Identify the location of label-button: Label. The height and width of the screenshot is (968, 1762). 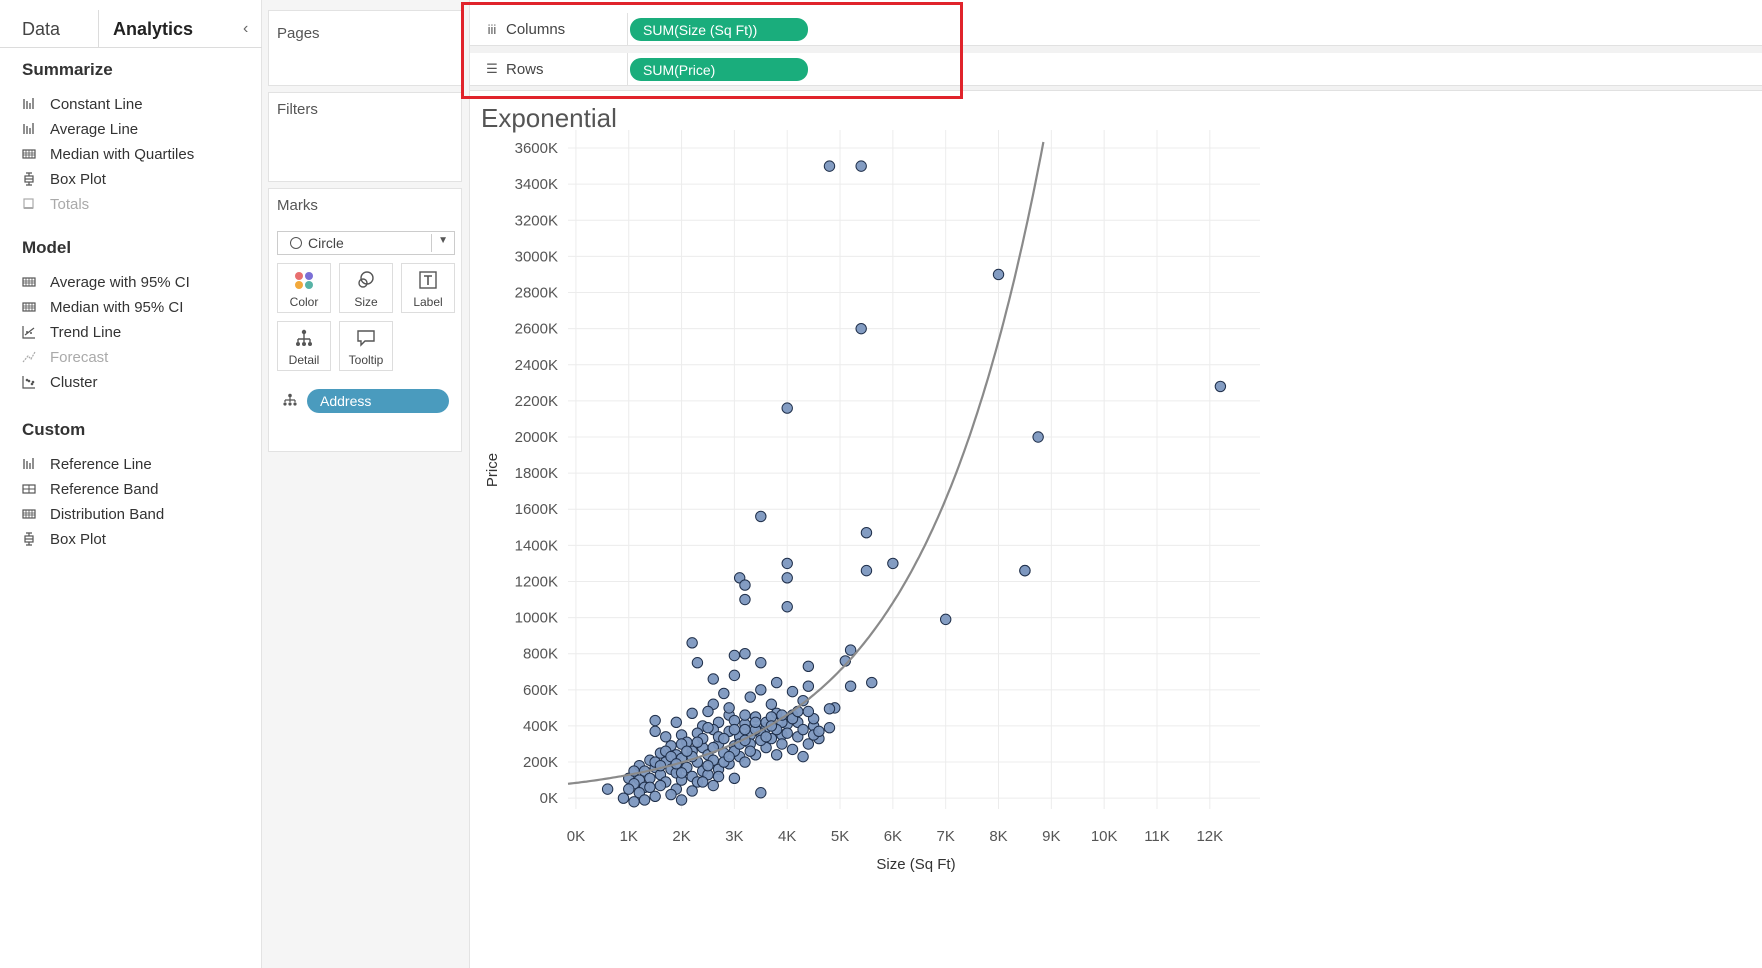
(428, 288).